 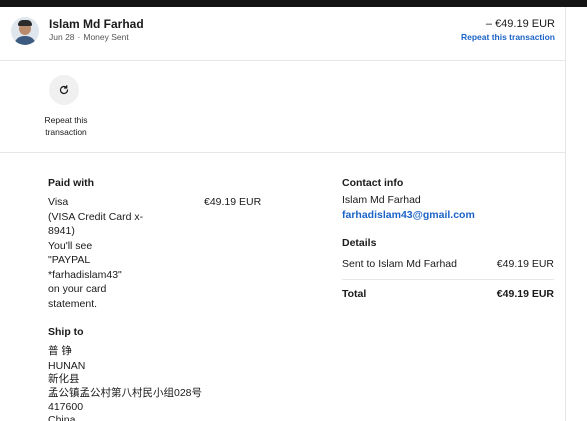 What do you see at coordinates (125, 393) in the screenshot?
I see `ship-to-line: 孟公镇孟公村第八村民小组028号` at bounding box center [125, 393].